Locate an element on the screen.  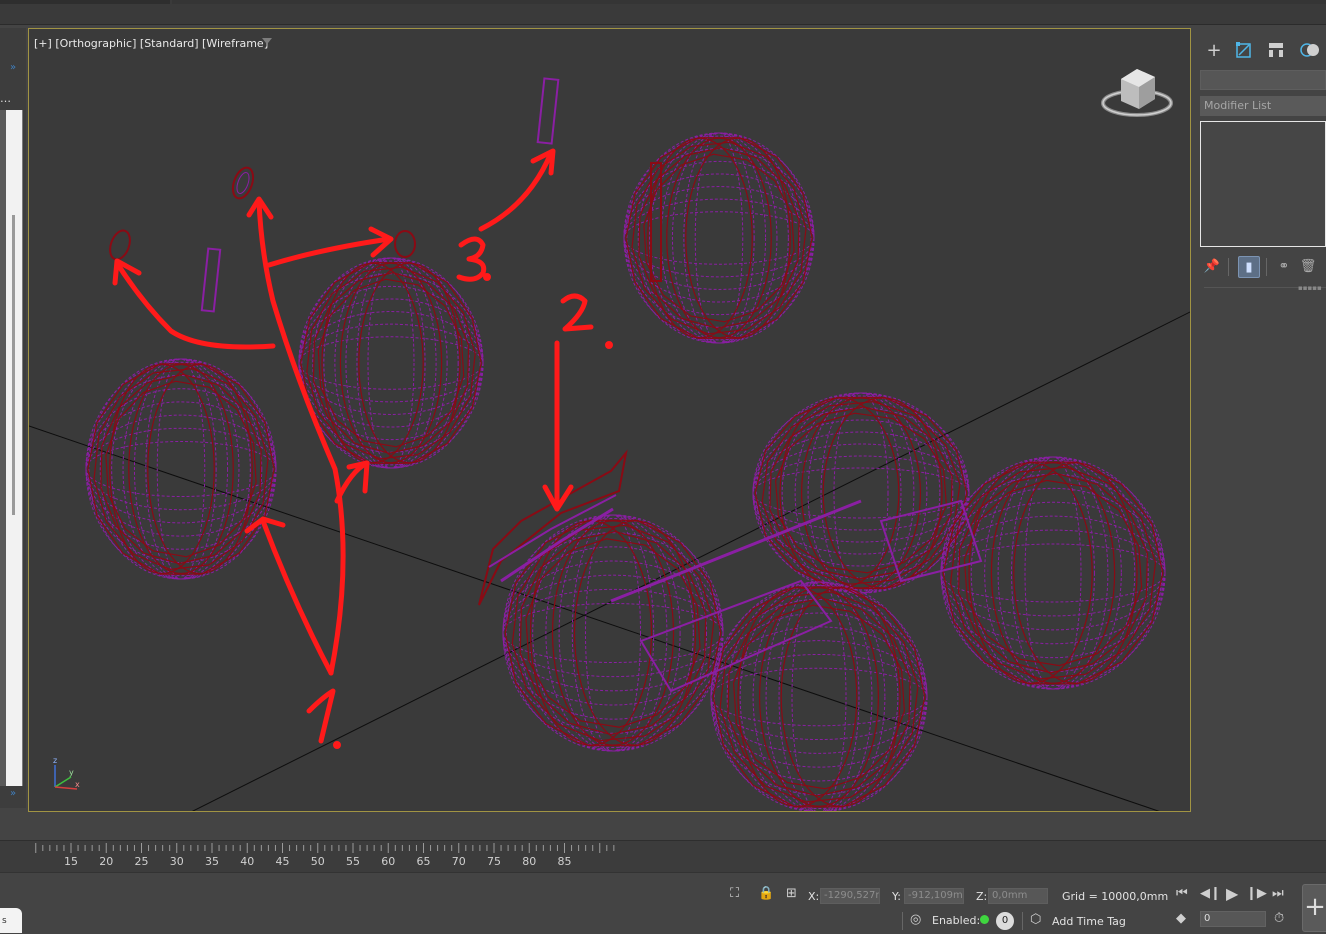
resize-grip-icon: ▪▪▪▪▪ is located at coordinates (1310, 288).